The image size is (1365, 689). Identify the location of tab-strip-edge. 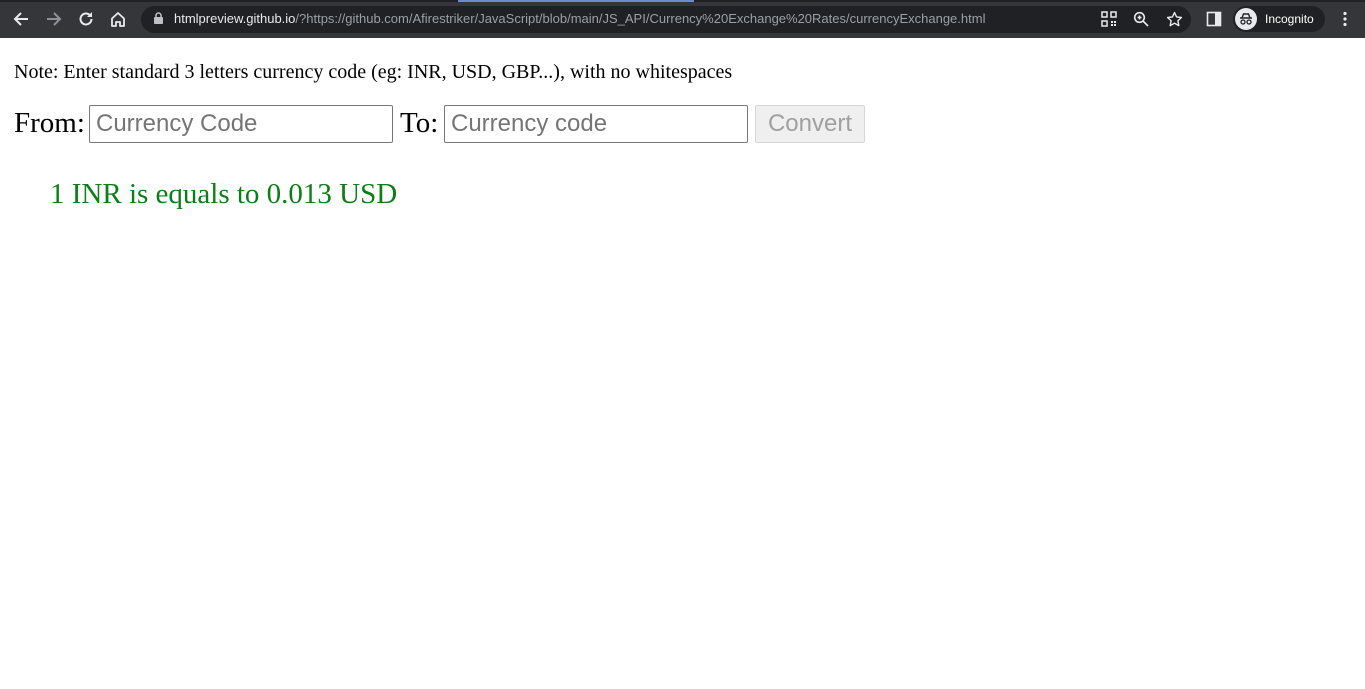
(682, 1).